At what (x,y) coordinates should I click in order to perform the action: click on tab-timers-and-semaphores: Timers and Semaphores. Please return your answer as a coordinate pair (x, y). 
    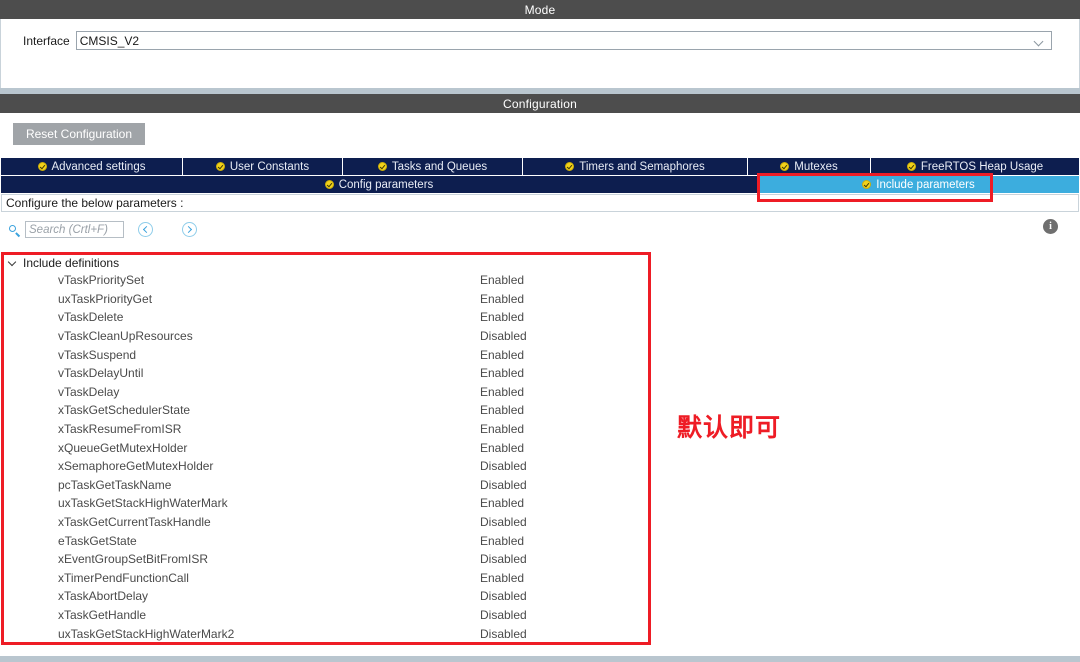
    Looking at the image, I should click on (635, 166).